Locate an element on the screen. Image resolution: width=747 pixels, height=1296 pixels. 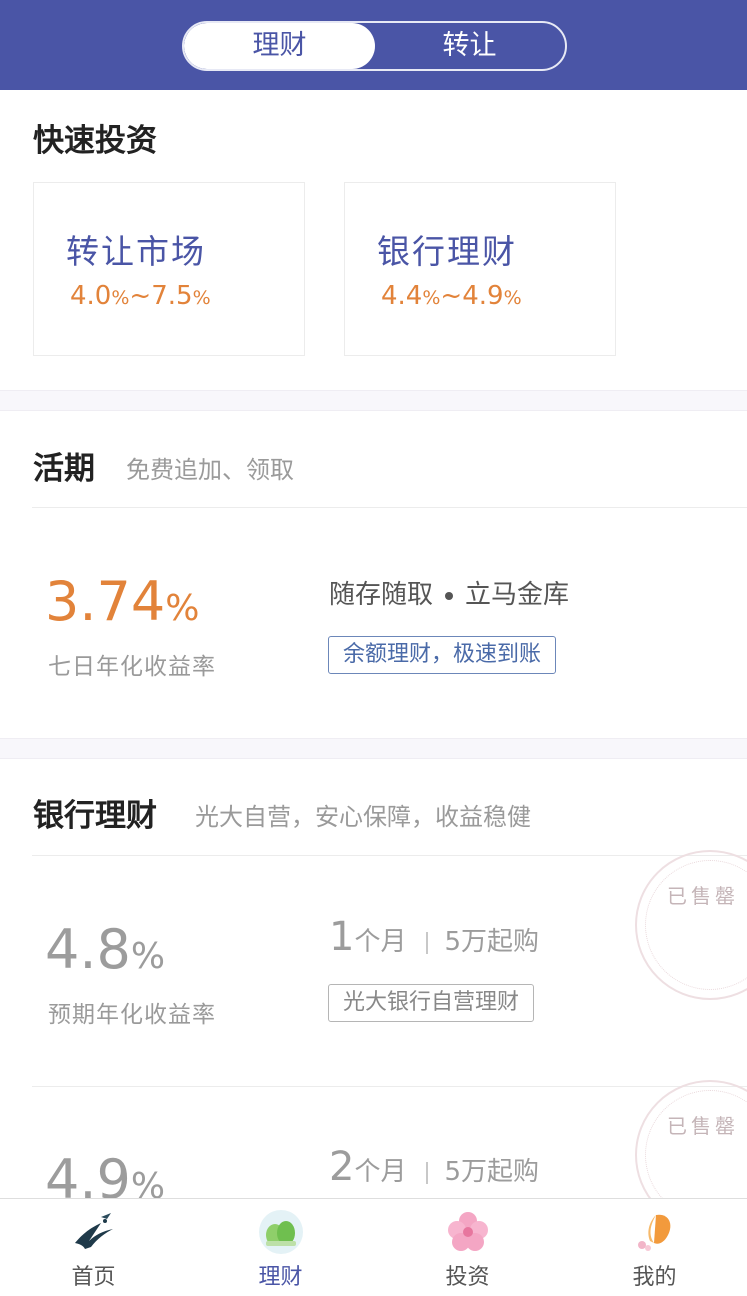
nav-item-mine: 我的 is located at coordinates (654, 1247).